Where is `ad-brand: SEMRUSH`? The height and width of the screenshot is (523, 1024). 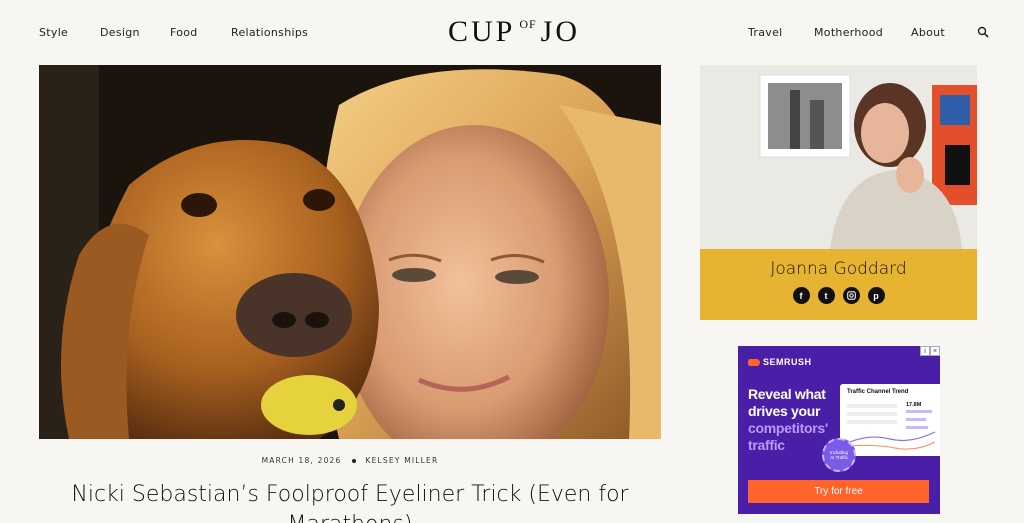 ad-brand: SEMRUSH is located at coordinates (780, 362).